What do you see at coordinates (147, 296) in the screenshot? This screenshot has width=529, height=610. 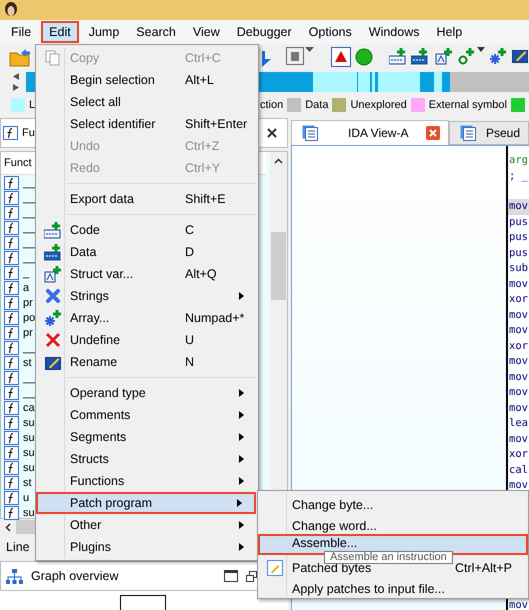 I see `menu-item: Strings` at bounding box center [147, 296].